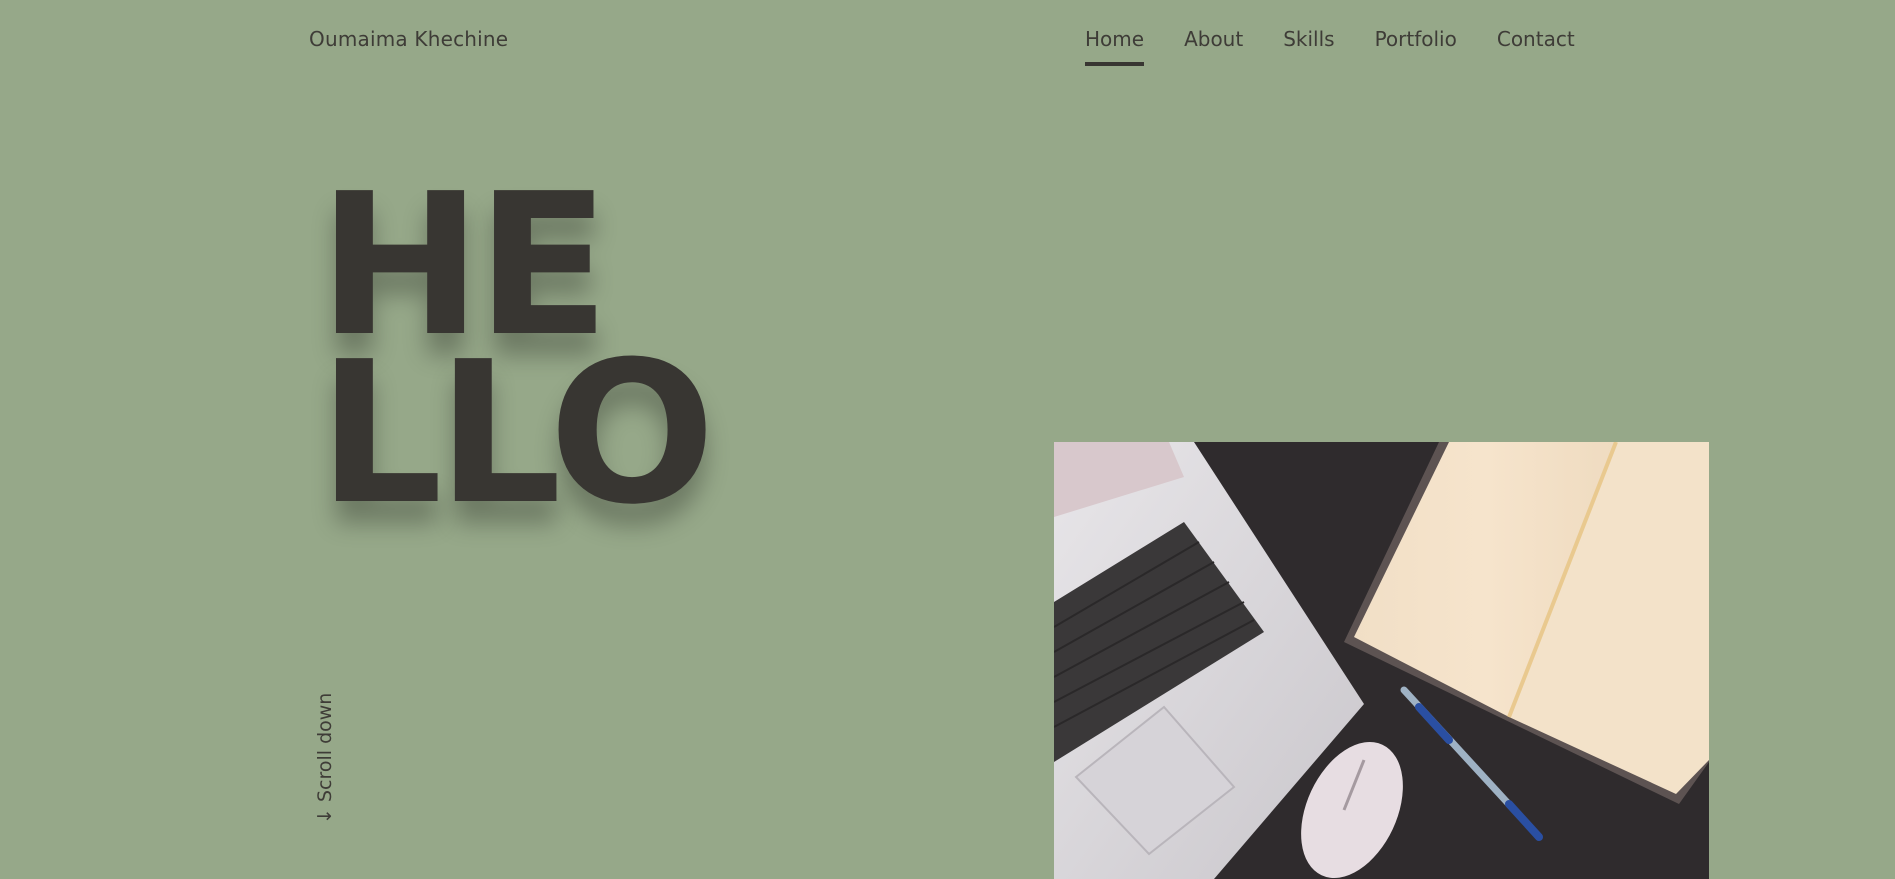  What do you see at coordinates (516, 434) in the screenshot?
I see `hero-heading-line-2: LLO` at bounding box center [516, 434].